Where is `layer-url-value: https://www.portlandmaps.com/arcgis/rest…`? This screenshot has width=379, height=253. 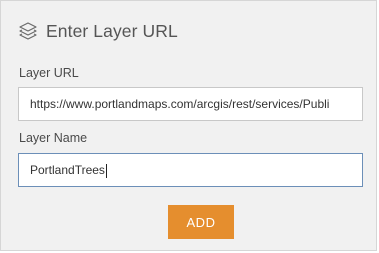 layer-url-value: https://www.portlandmaps.com/arcgis/rest… is located at coordinates (180, 104).